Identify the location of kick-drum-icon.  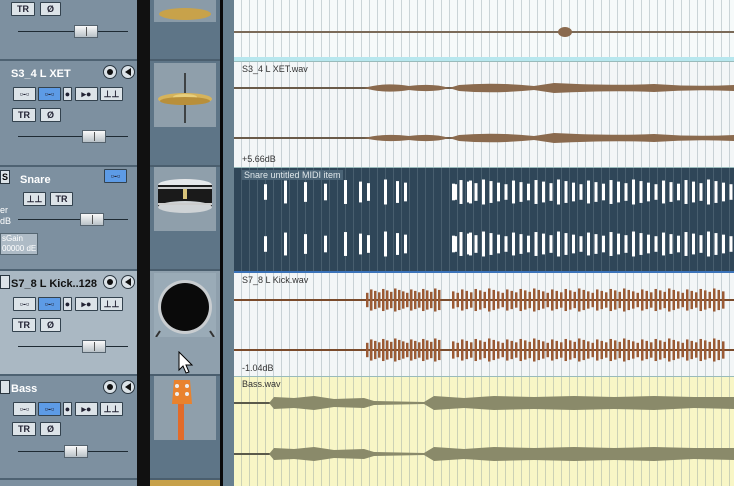
(185, 305).